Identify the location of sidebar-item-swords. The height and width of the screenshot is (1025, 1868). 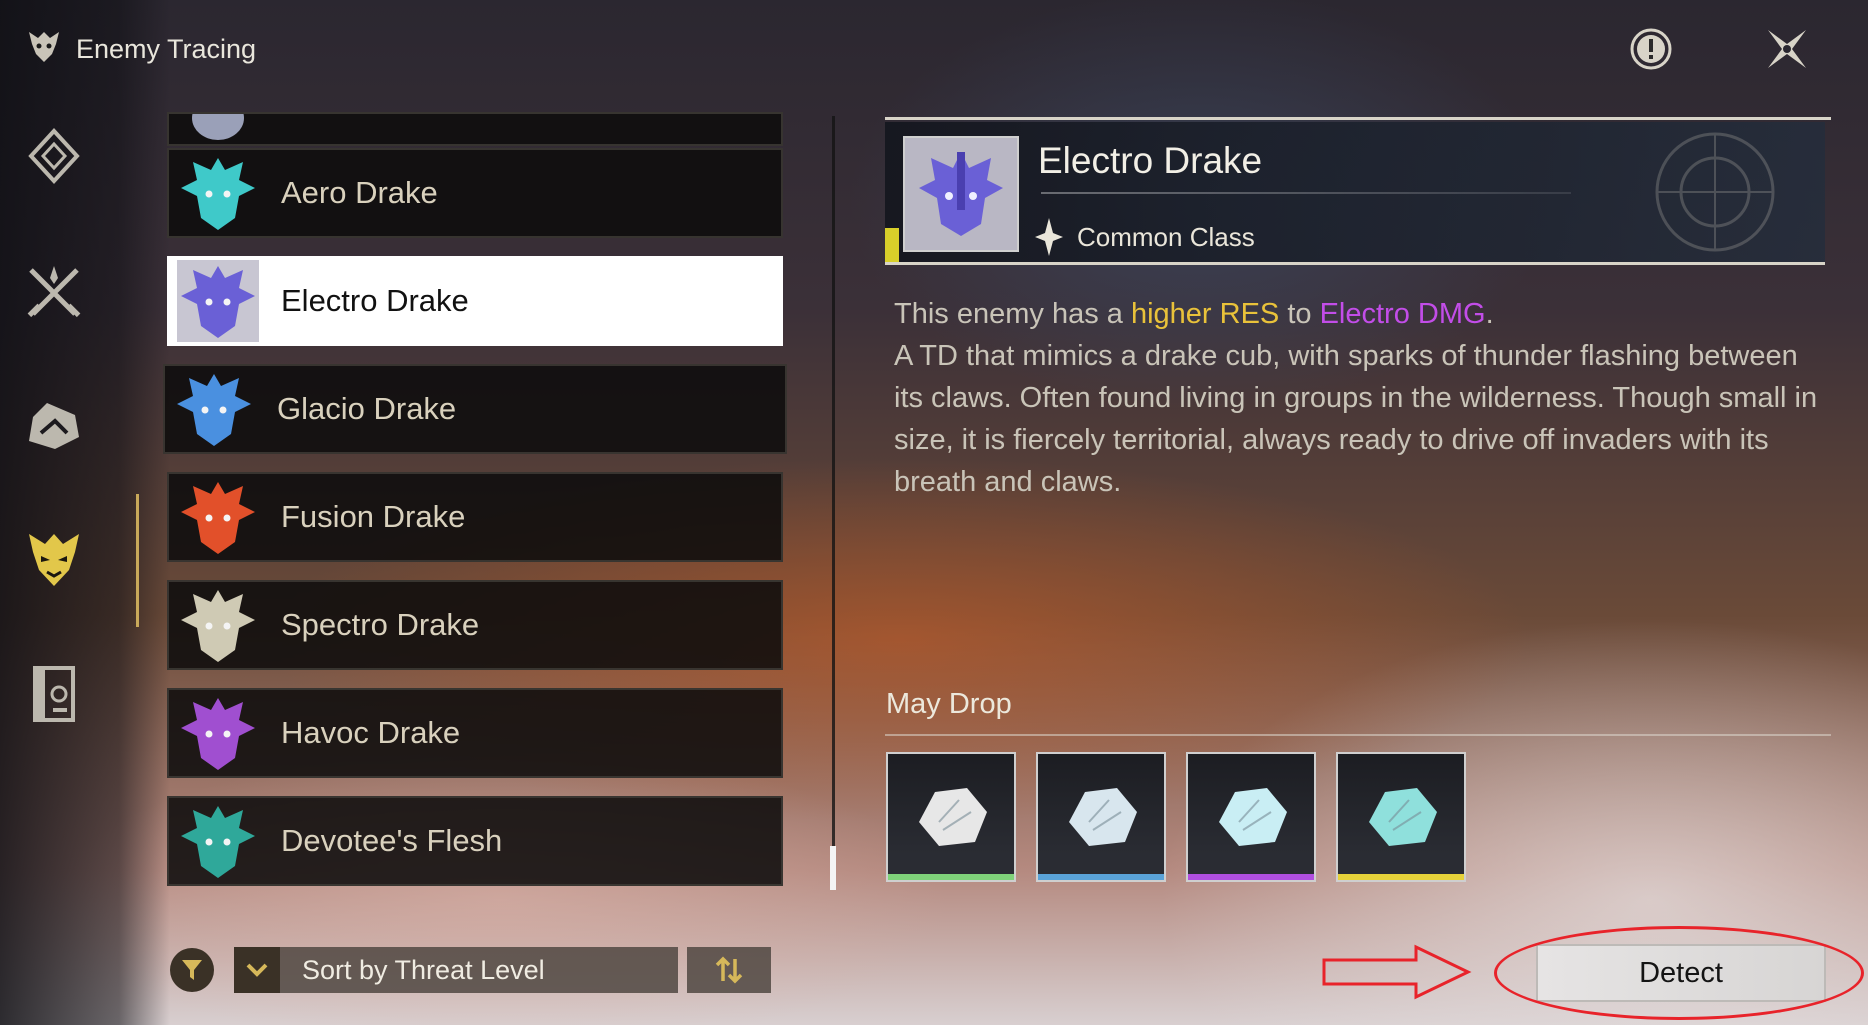
(54, 292).